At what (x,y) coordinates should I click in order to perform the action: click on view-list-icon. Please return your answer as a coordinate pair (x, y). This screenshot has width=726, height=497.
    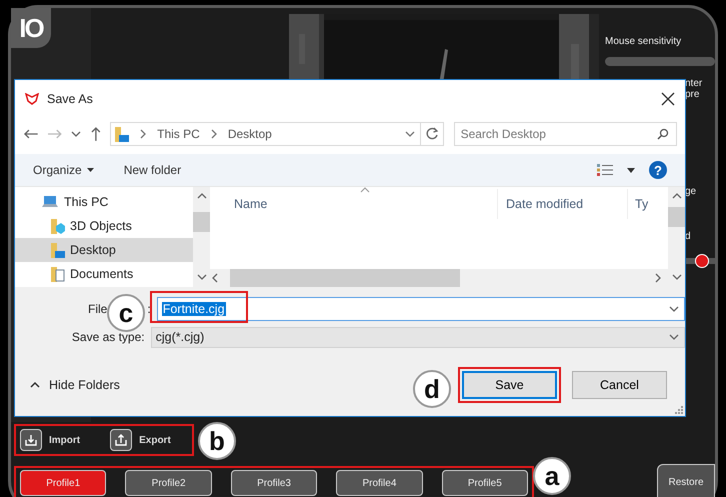
    Looking at the image, I should click on (605, 170).